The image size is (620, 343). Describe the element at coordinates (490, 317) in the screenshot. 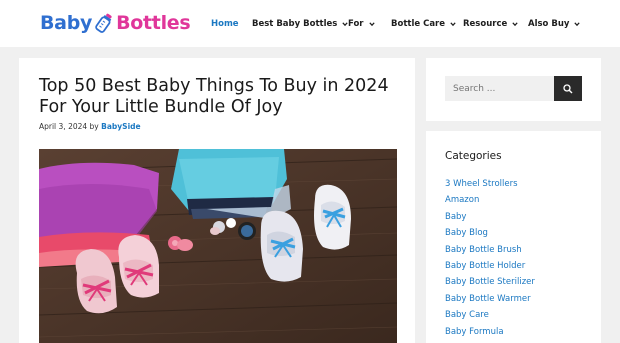

I see `category-link: Baby Care` at that location.